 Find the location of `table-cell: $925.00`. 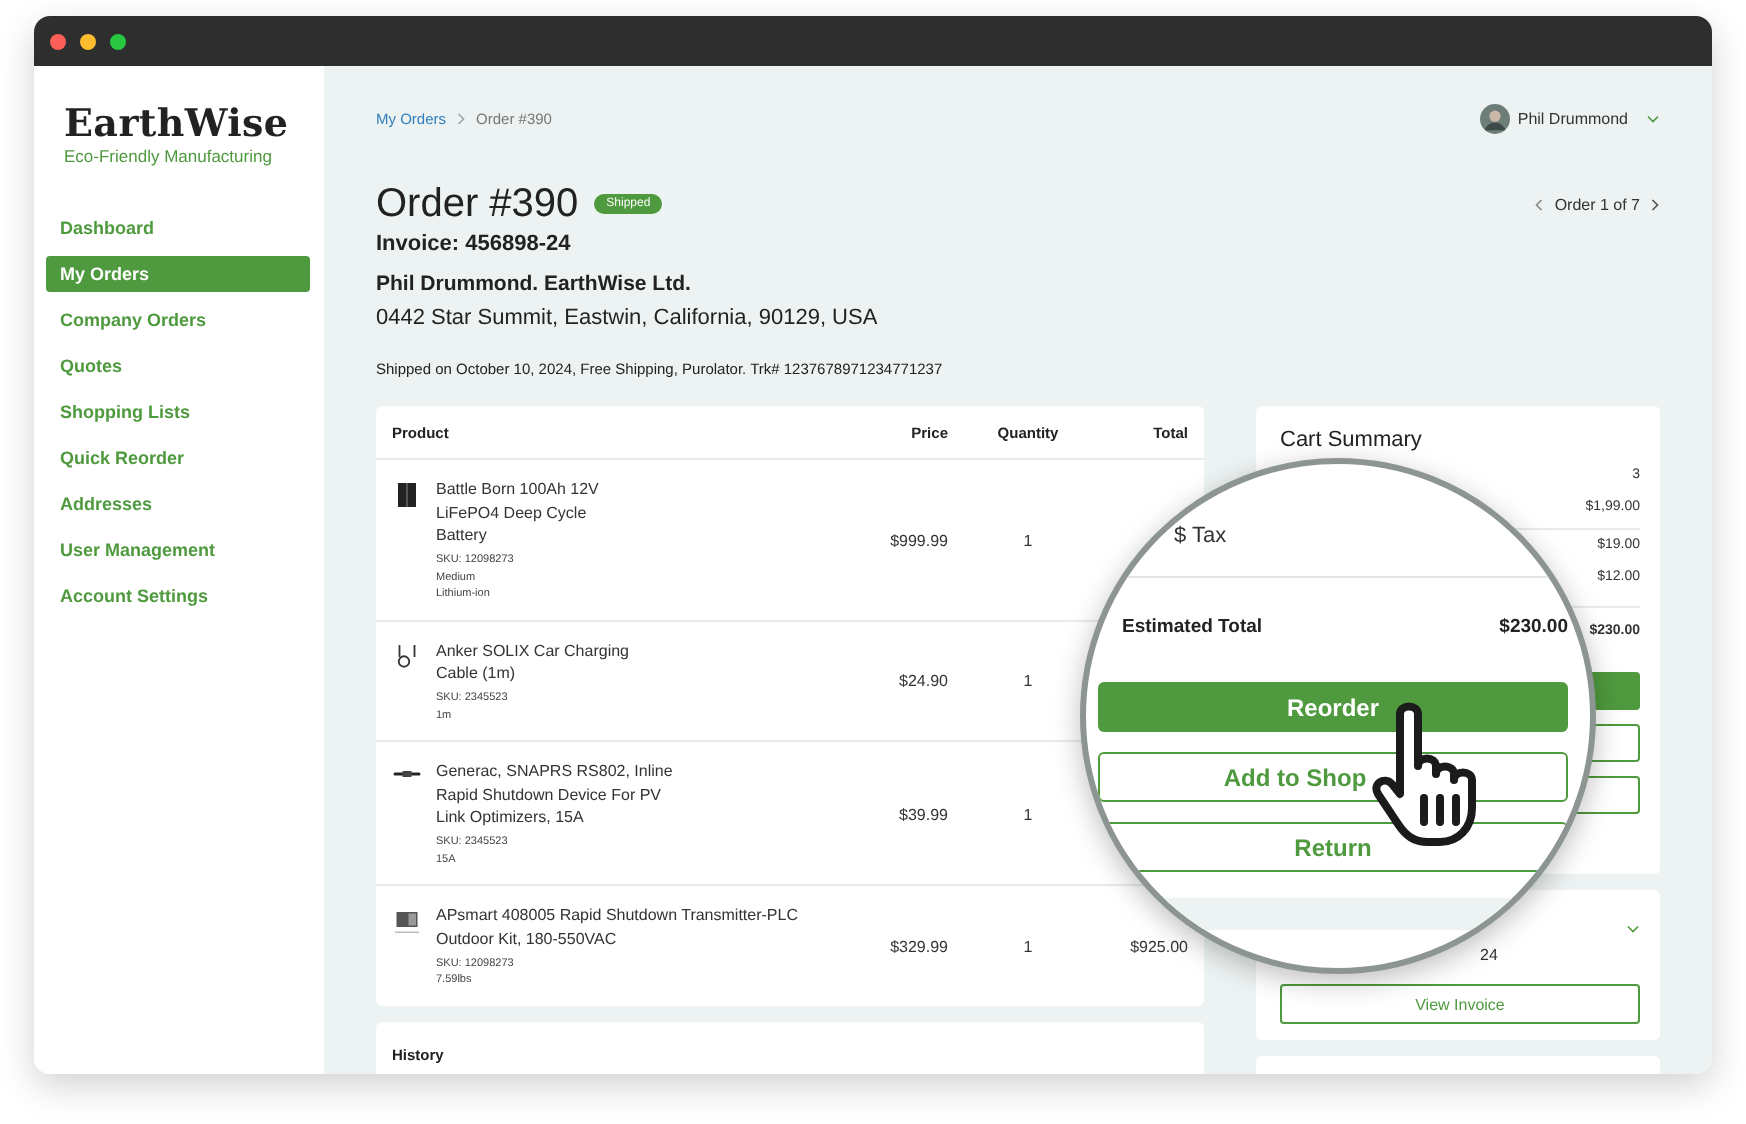

table-cell: $925.00 is located at coordinates (1159, 946).